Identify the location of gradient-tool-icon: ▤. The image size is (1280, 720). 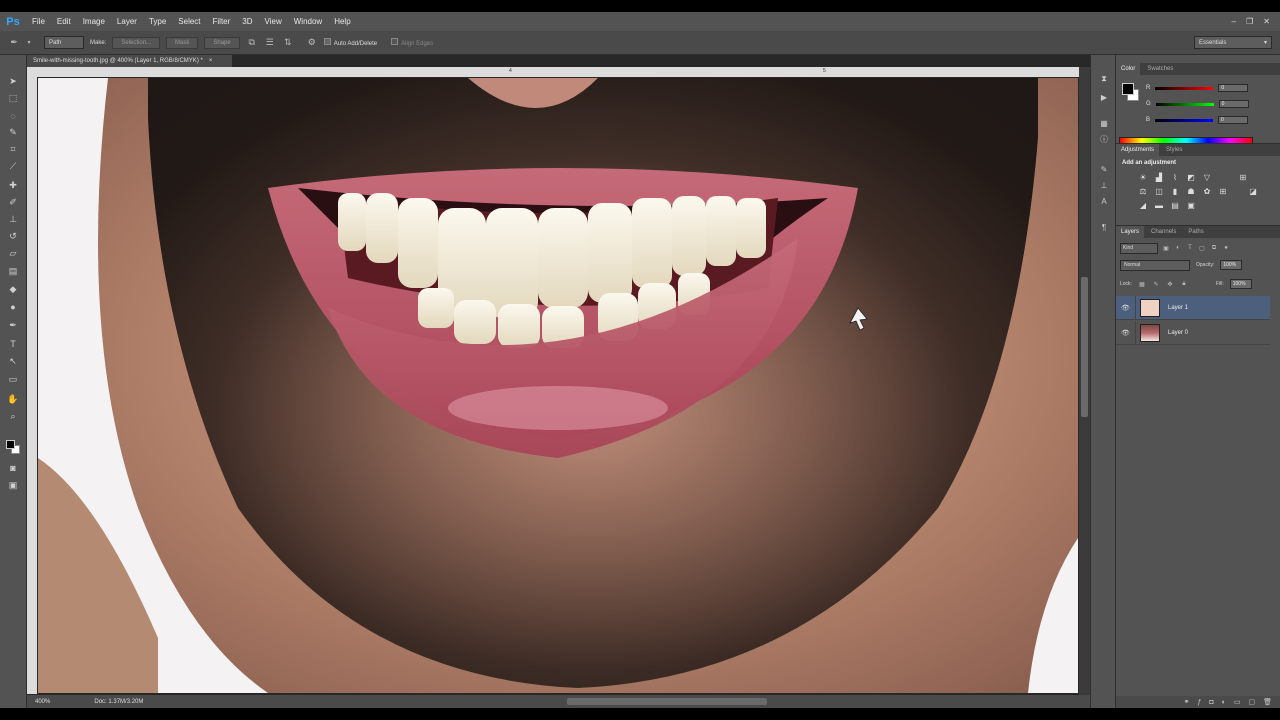
(13, 271).